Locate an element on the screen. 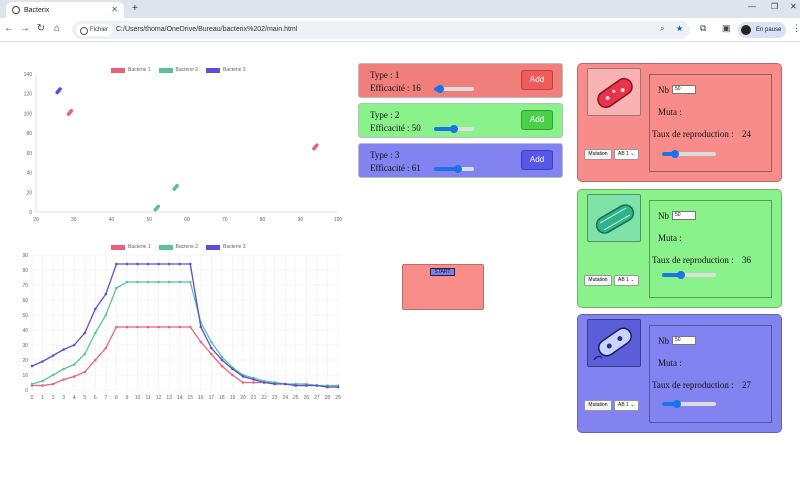  home-icon: ⌂ is located at coordinates (57, 28).